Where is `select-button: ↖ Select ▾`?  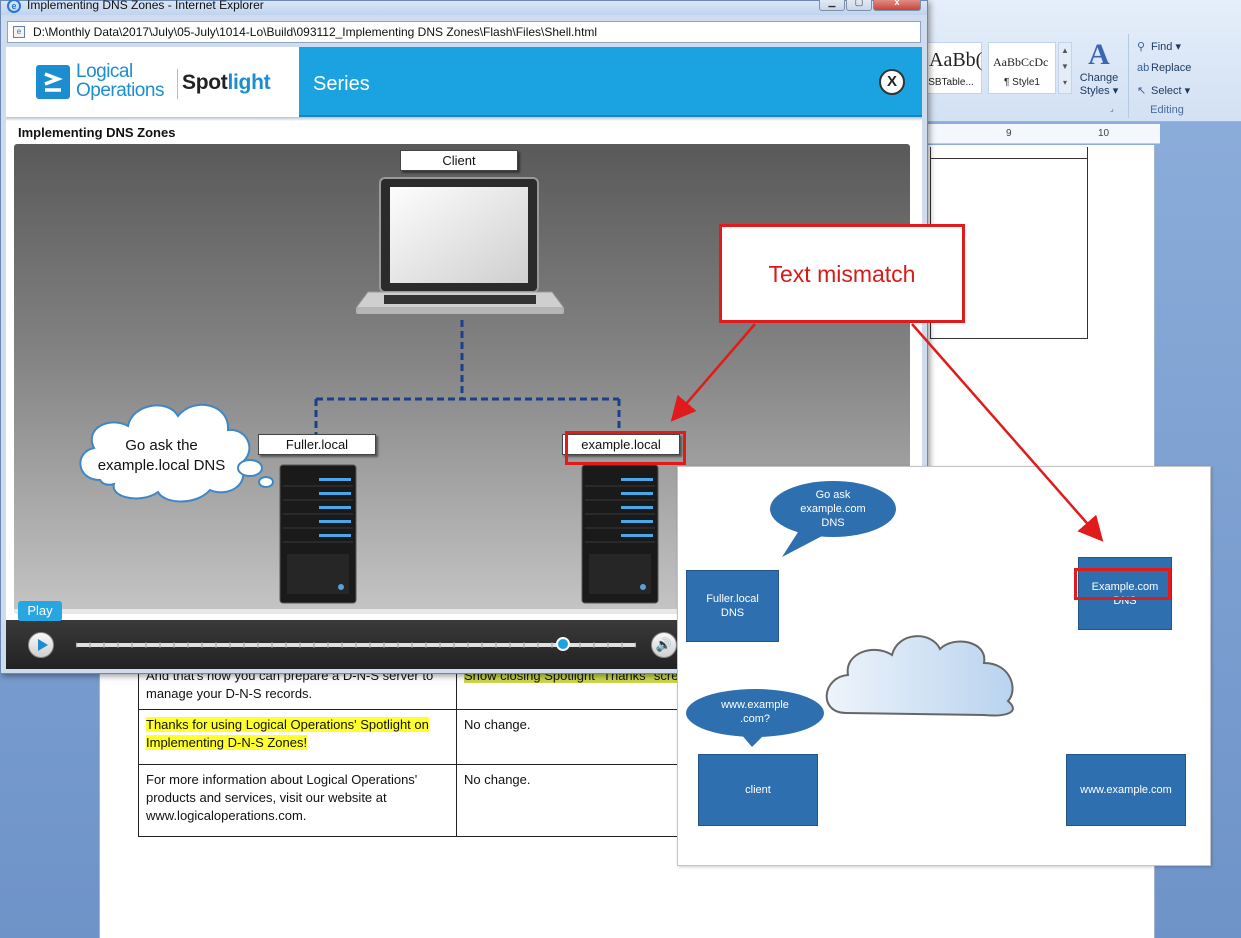 select-button: ↖ Select ▾ is located at coordinates (1163, 90).